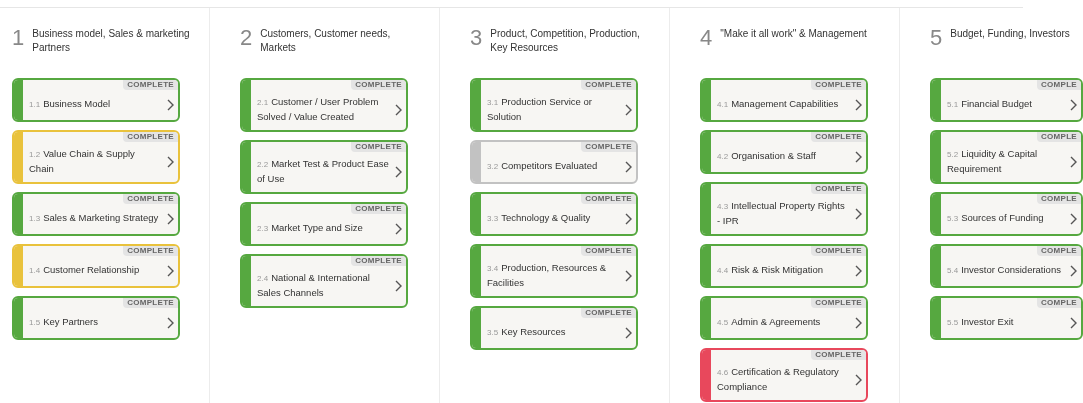  I want to click on topic-title: 5.2 Liquidity & Capital Requirement, so click(993, 161).